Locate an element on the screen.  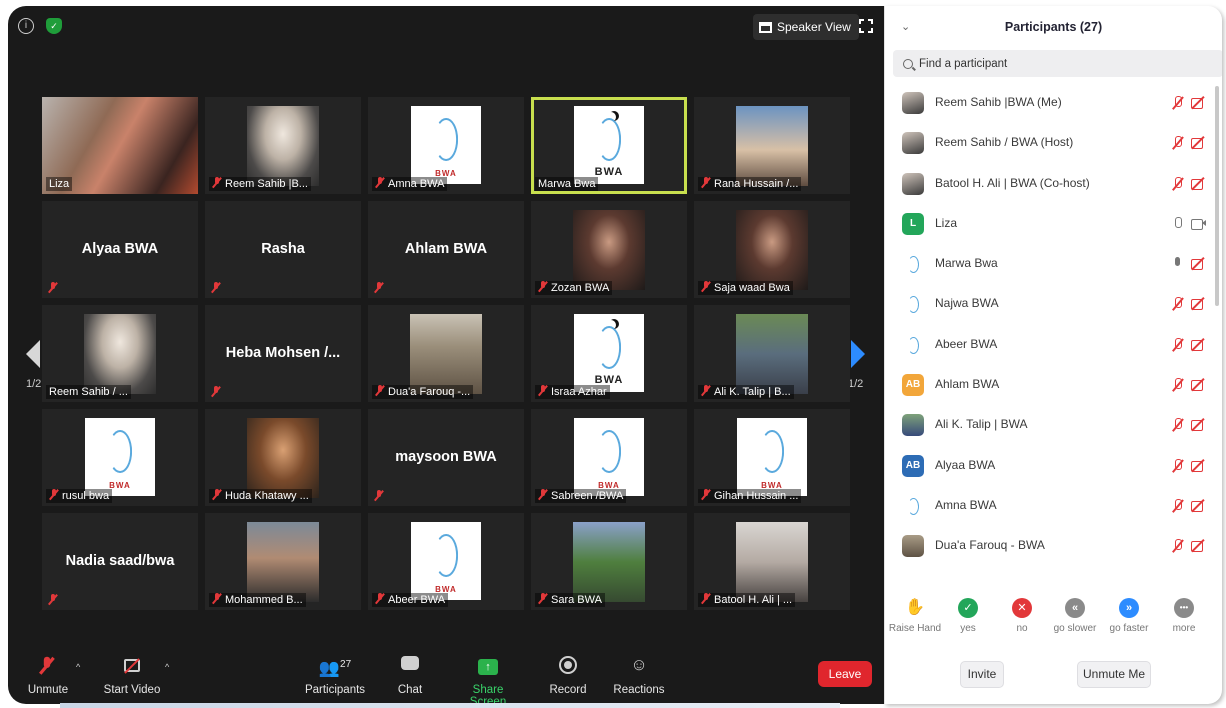
video-tile: Nadia saad/bwa is located at coordinates (120, 561).